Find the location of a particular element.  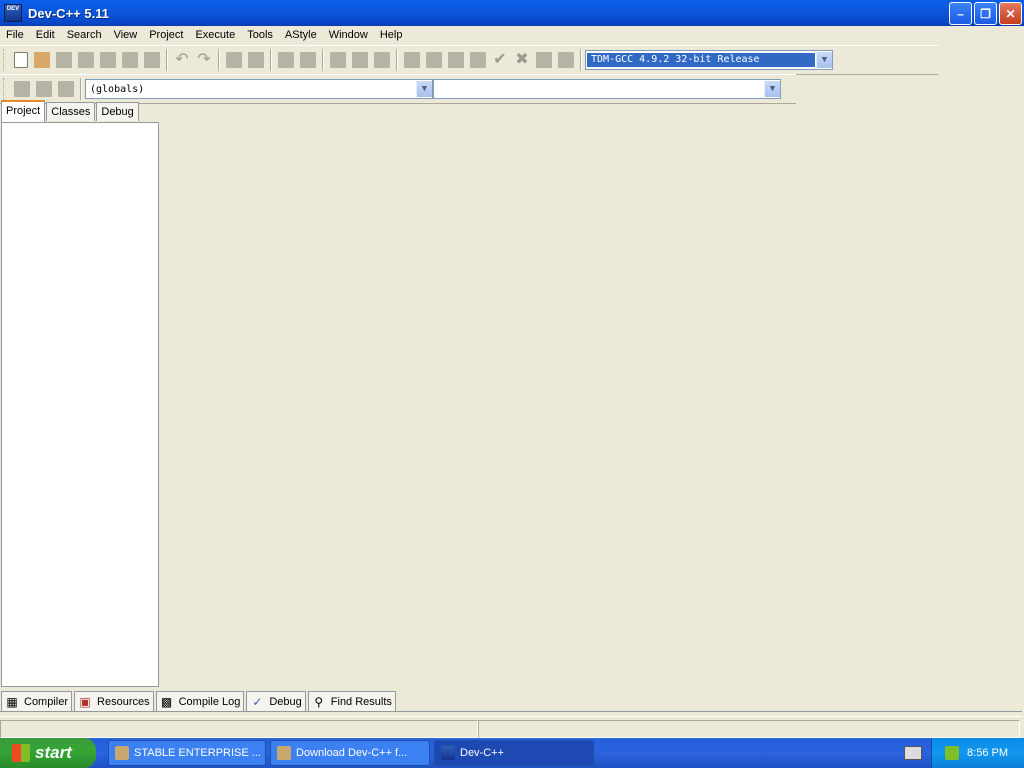

taskbar-item-active: Dev-C++ is located at coordinates (514, 753).